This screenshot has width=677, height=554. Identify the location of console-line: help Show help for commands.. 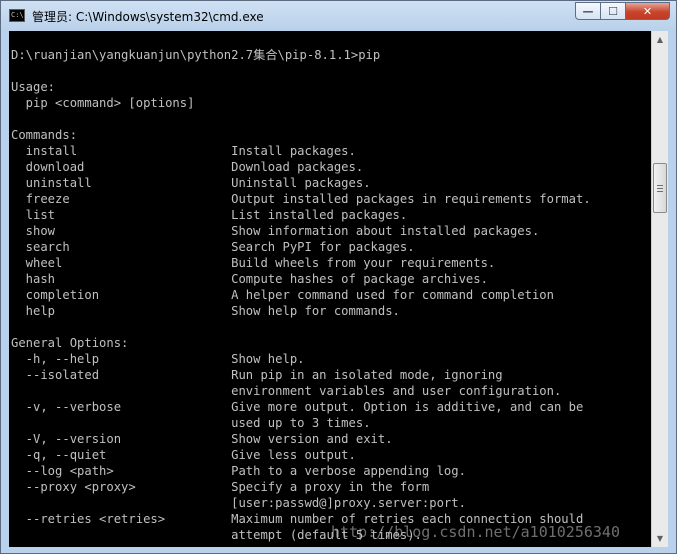
(205, 311).